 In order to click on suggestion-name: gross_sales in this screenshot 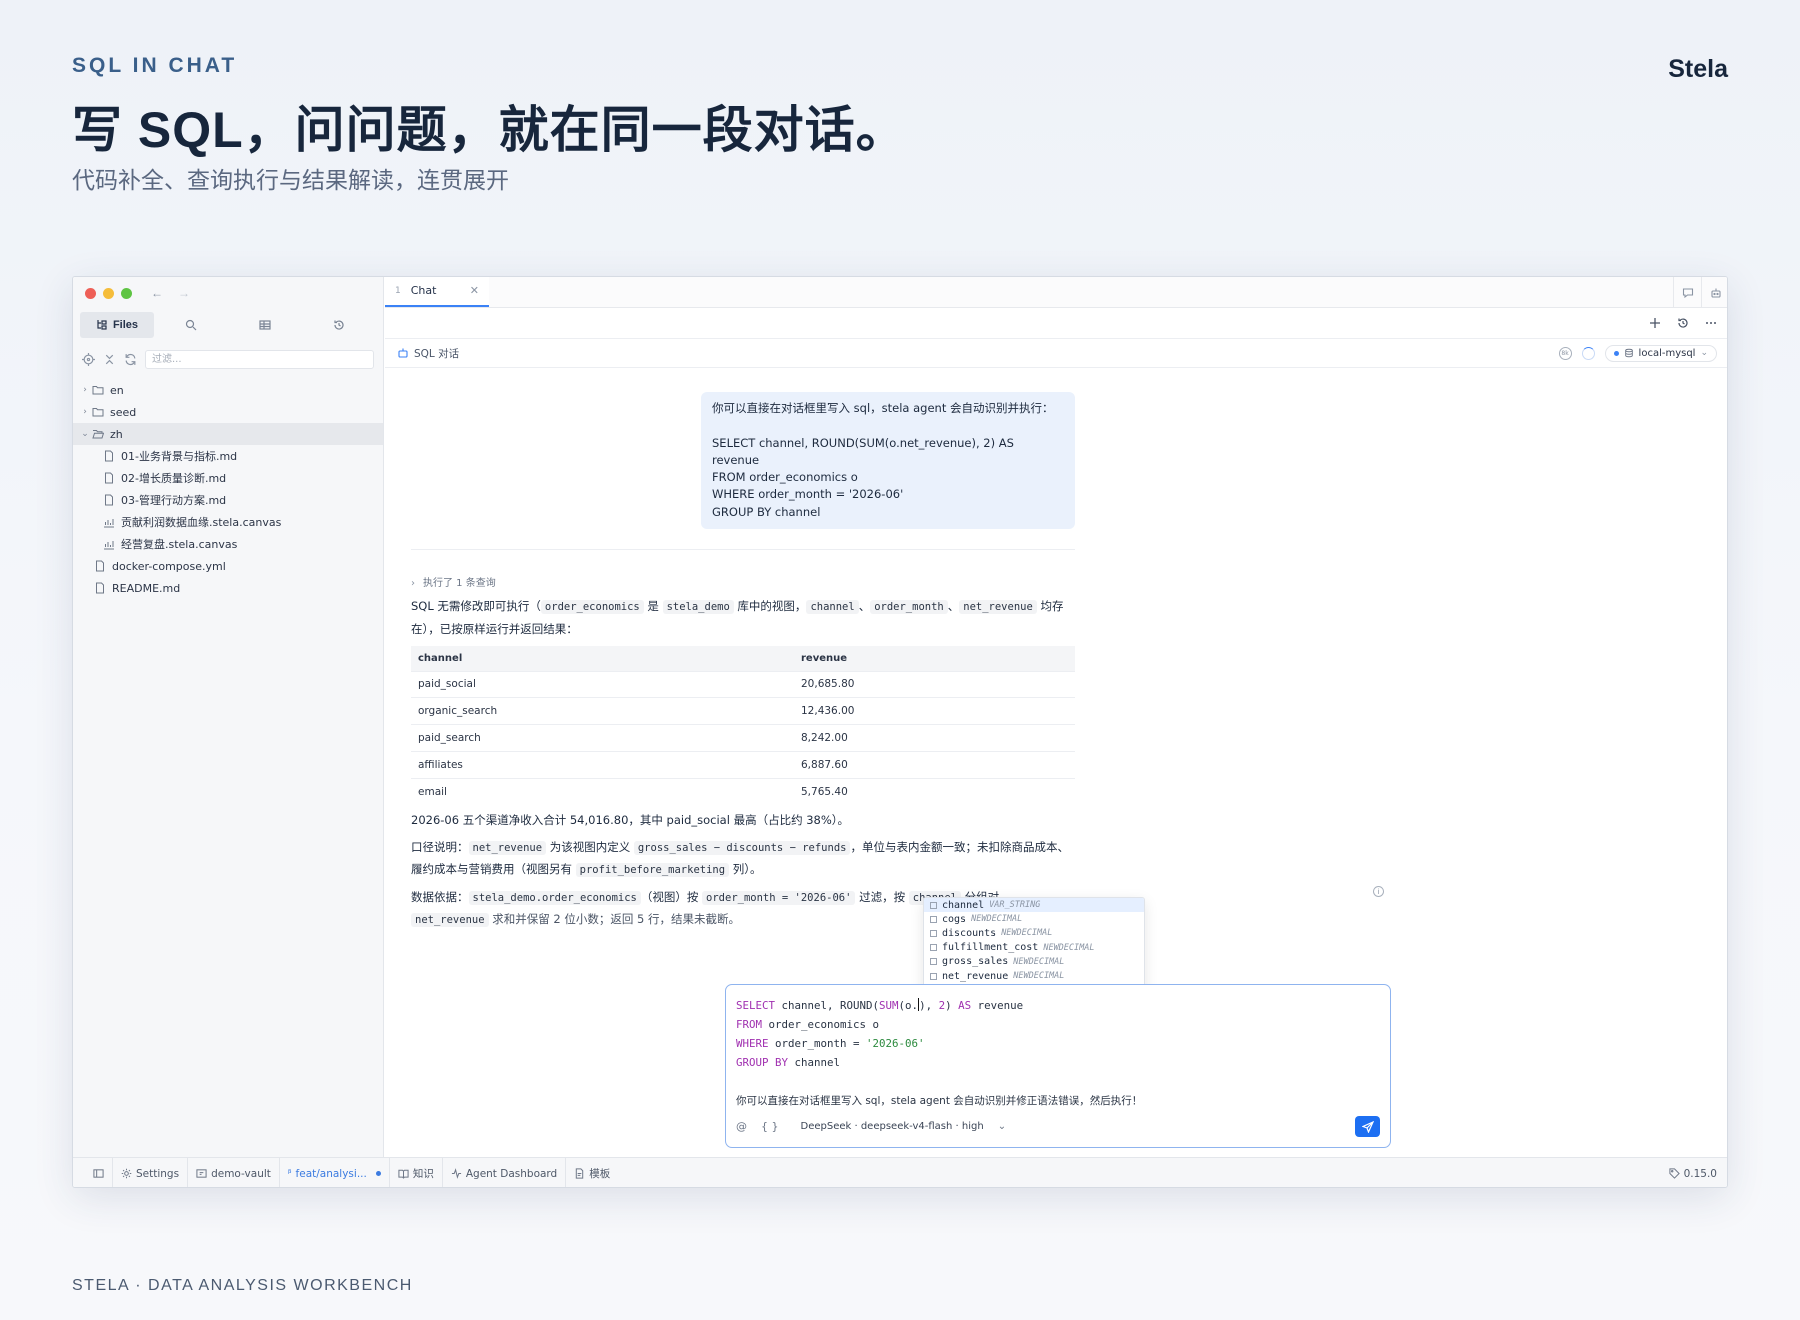, I will do `click(975, 962)`.